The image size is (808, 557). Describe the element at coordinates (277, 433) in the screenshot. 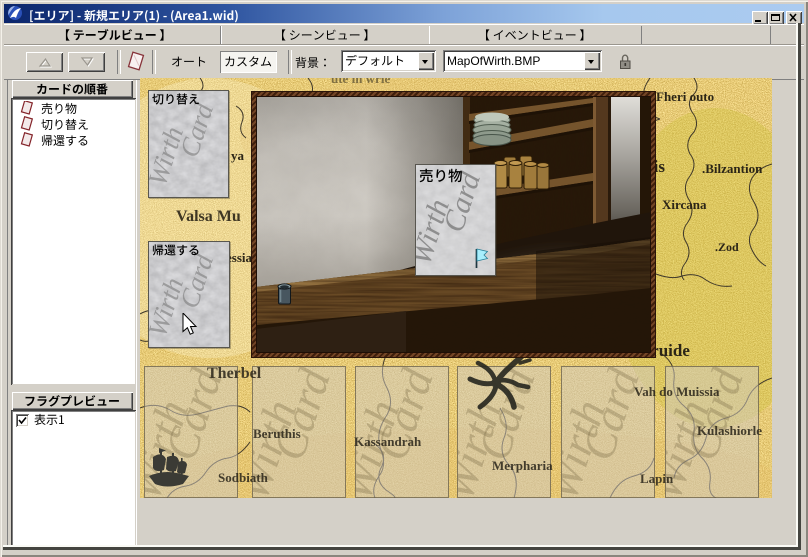

I see `svg-text: Beruthis` at that location.